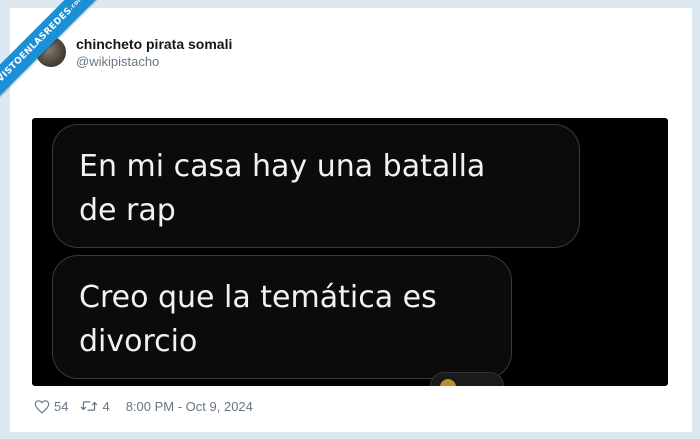 The width and height of the screenshot is (700, 439). I want to click on watermark-text: VISTOENLASREDES.com, so click(51, 50).